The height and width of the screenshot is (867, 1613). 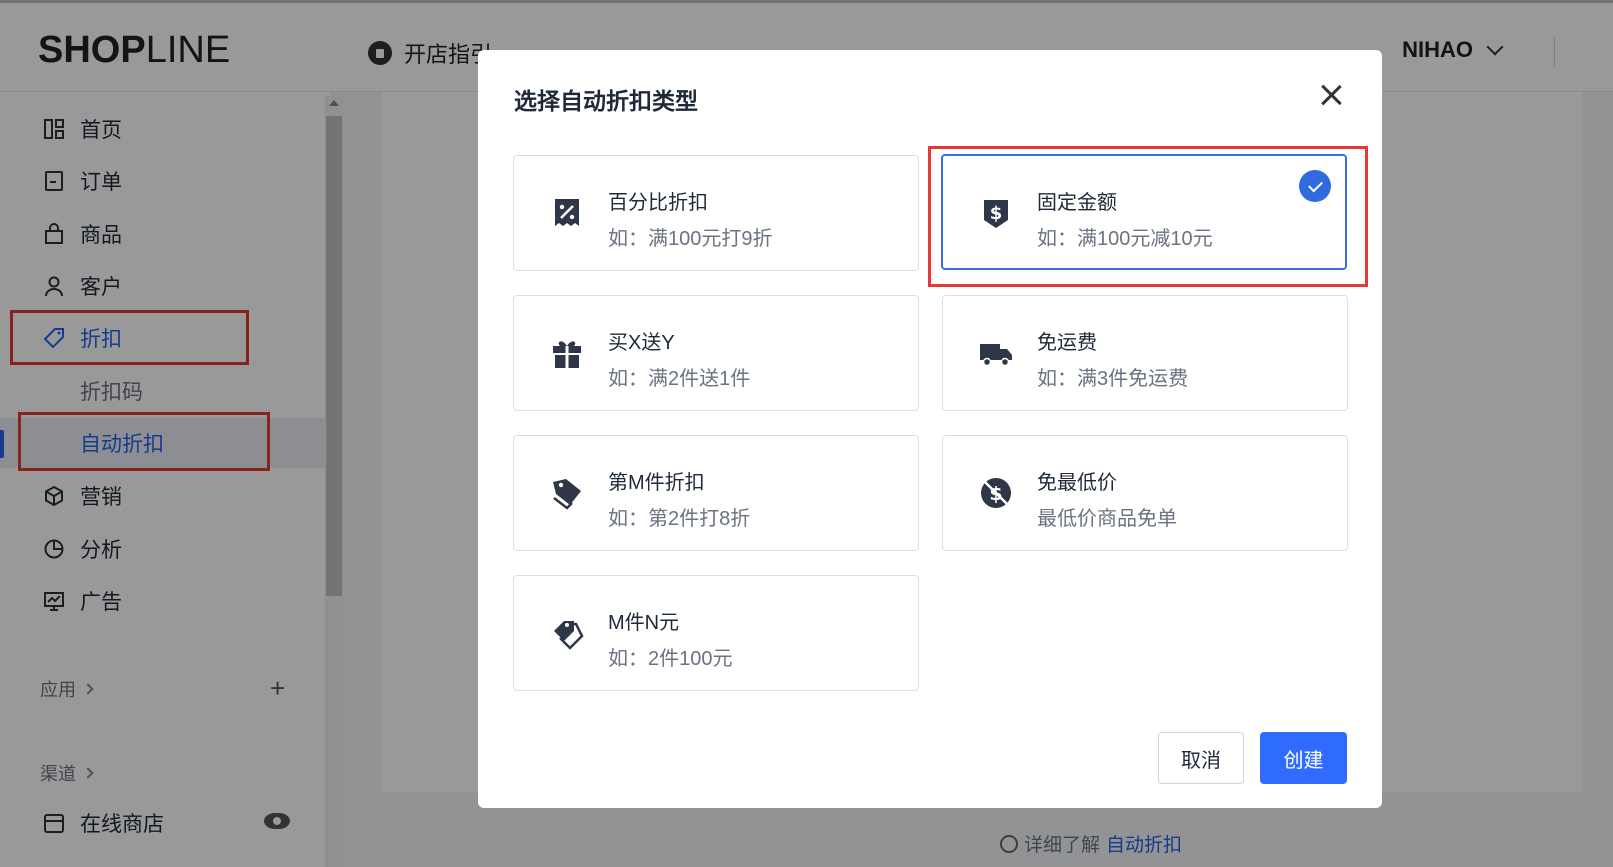 I want to click on cancel-button: 取消, so click(x=1201, y=758).